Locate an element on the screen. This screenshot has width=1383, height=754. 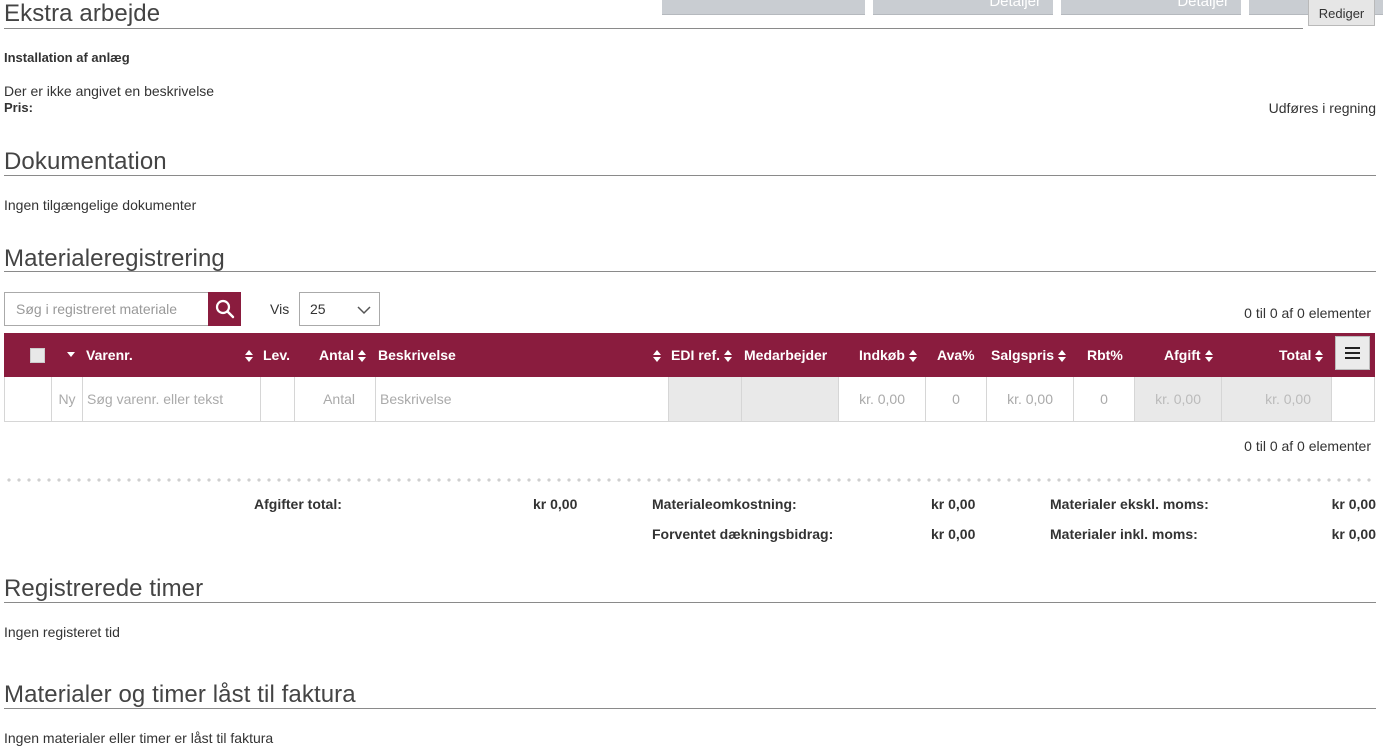
pagination-count-bottom: 0 til 0 af 0 elementer is located at coordinates (1307, 446).